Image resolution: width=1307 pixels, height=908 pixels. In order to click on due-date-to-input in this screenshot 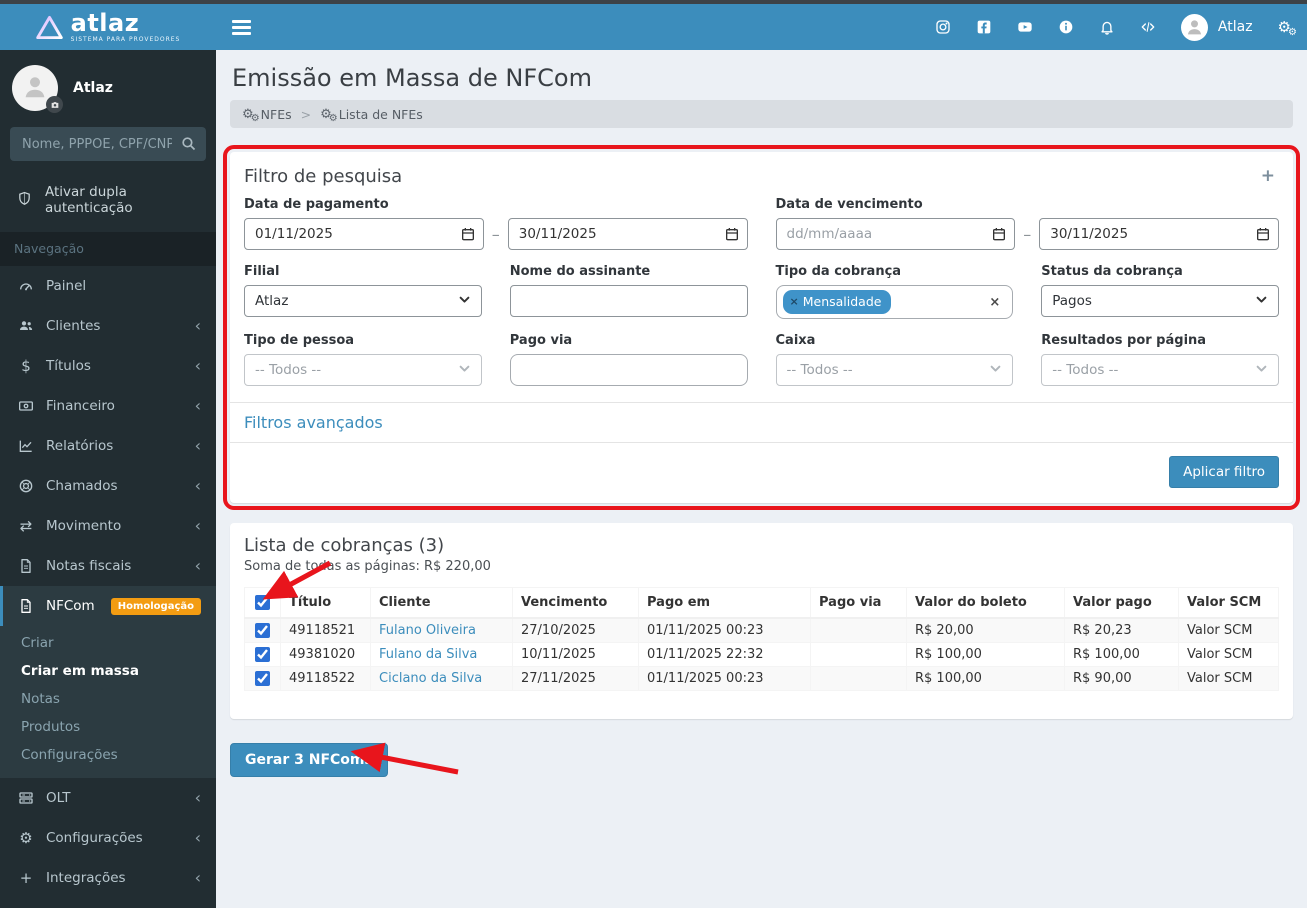, I will do `click(1159, 234)`.